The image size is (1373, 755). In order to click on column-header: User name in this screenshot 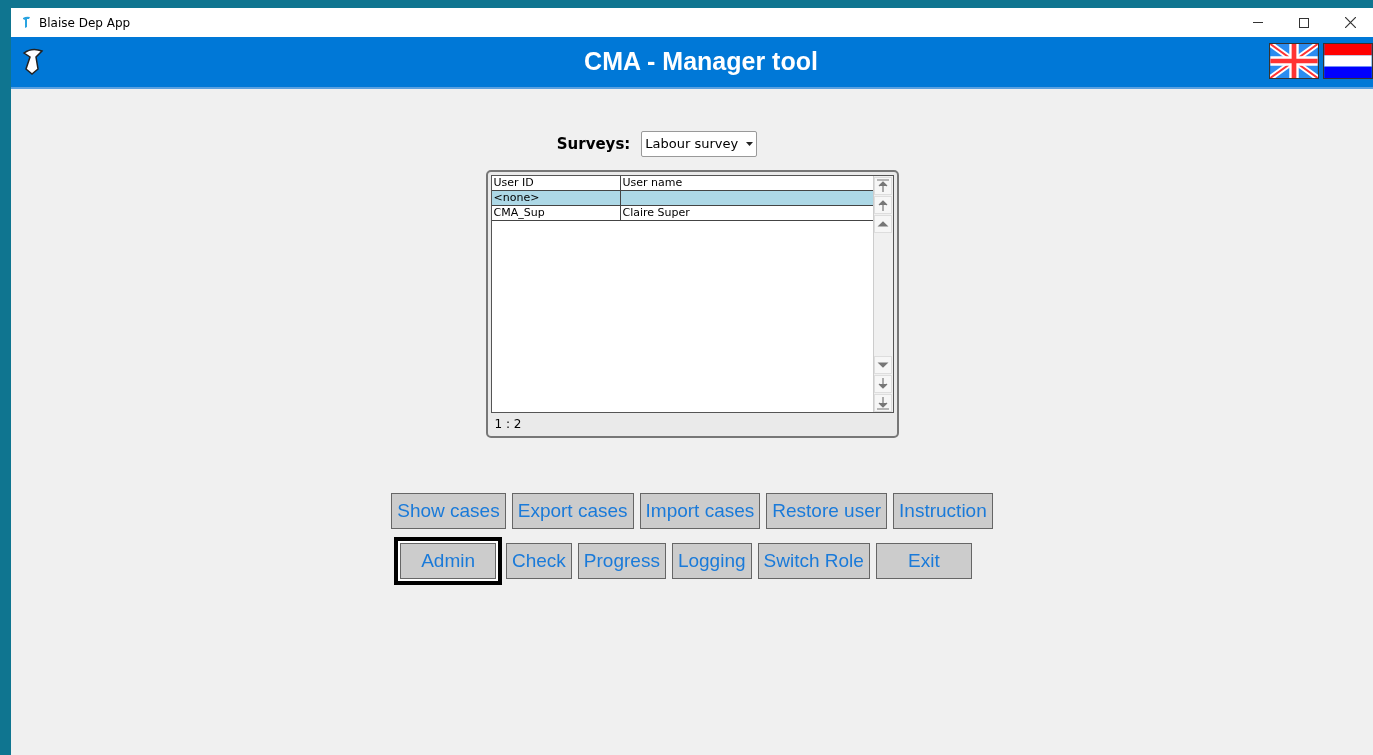, I will do `click(746, 183)`.